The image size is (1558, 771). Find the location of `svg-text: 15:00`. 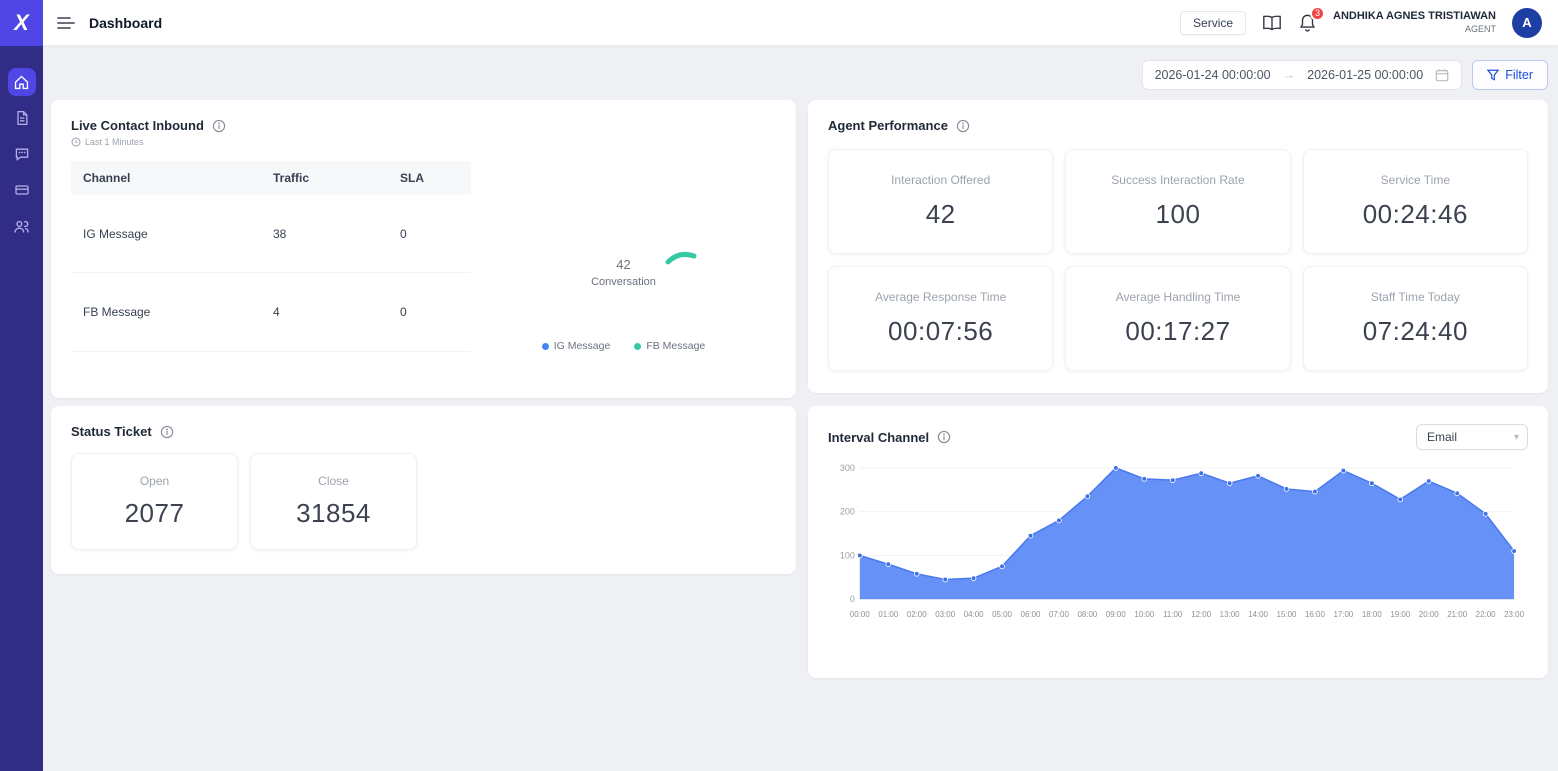

svg-text: 15:00 is located at coordinates (1287, 614).